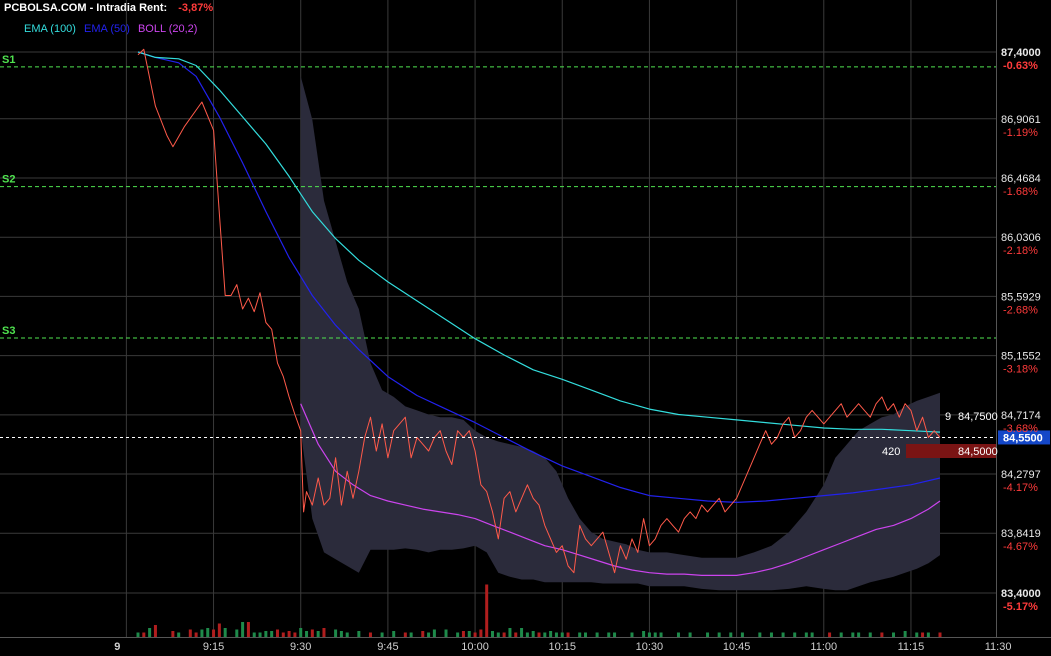 This screenshot has width=1051, height=656. I want to click on price-tick-label: 84,7174, so click(1021, 416).